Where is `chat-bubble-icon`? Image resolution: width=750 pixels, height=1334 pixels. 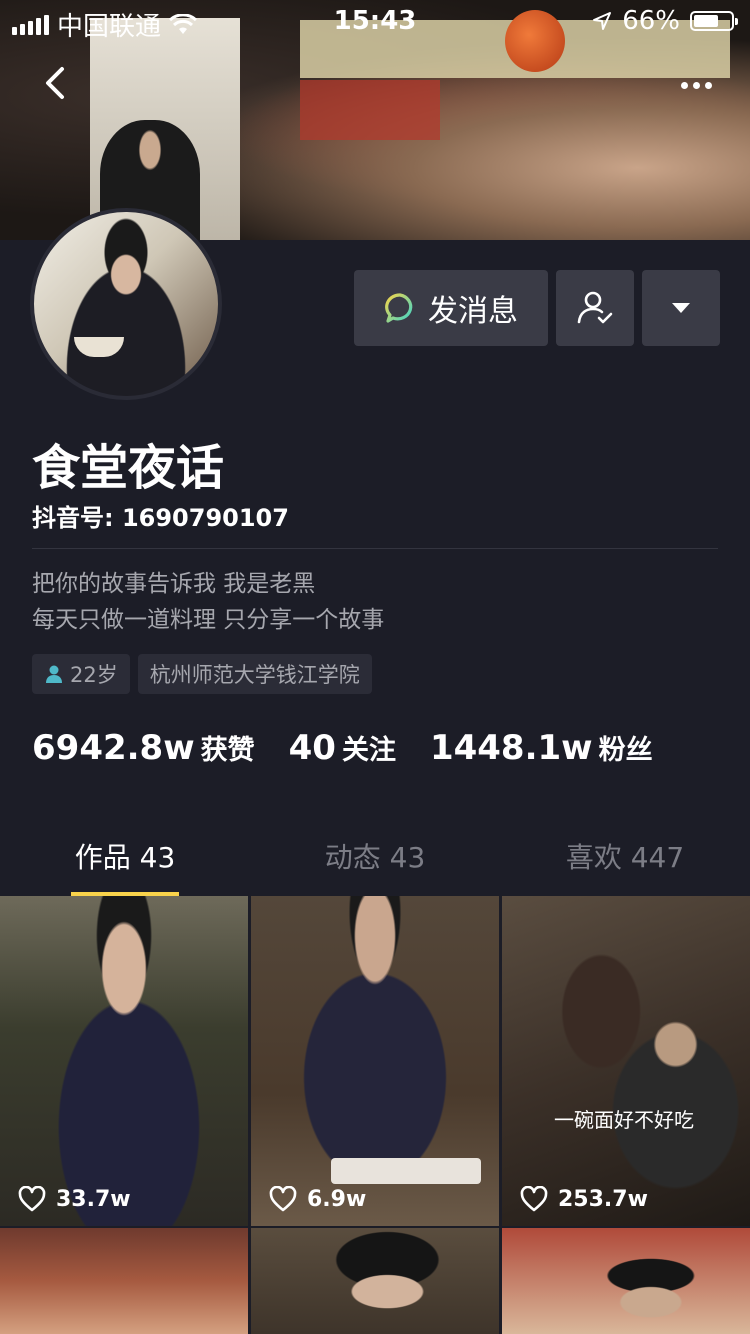 chat-bubble-icon is located at coordinates (399, 308).